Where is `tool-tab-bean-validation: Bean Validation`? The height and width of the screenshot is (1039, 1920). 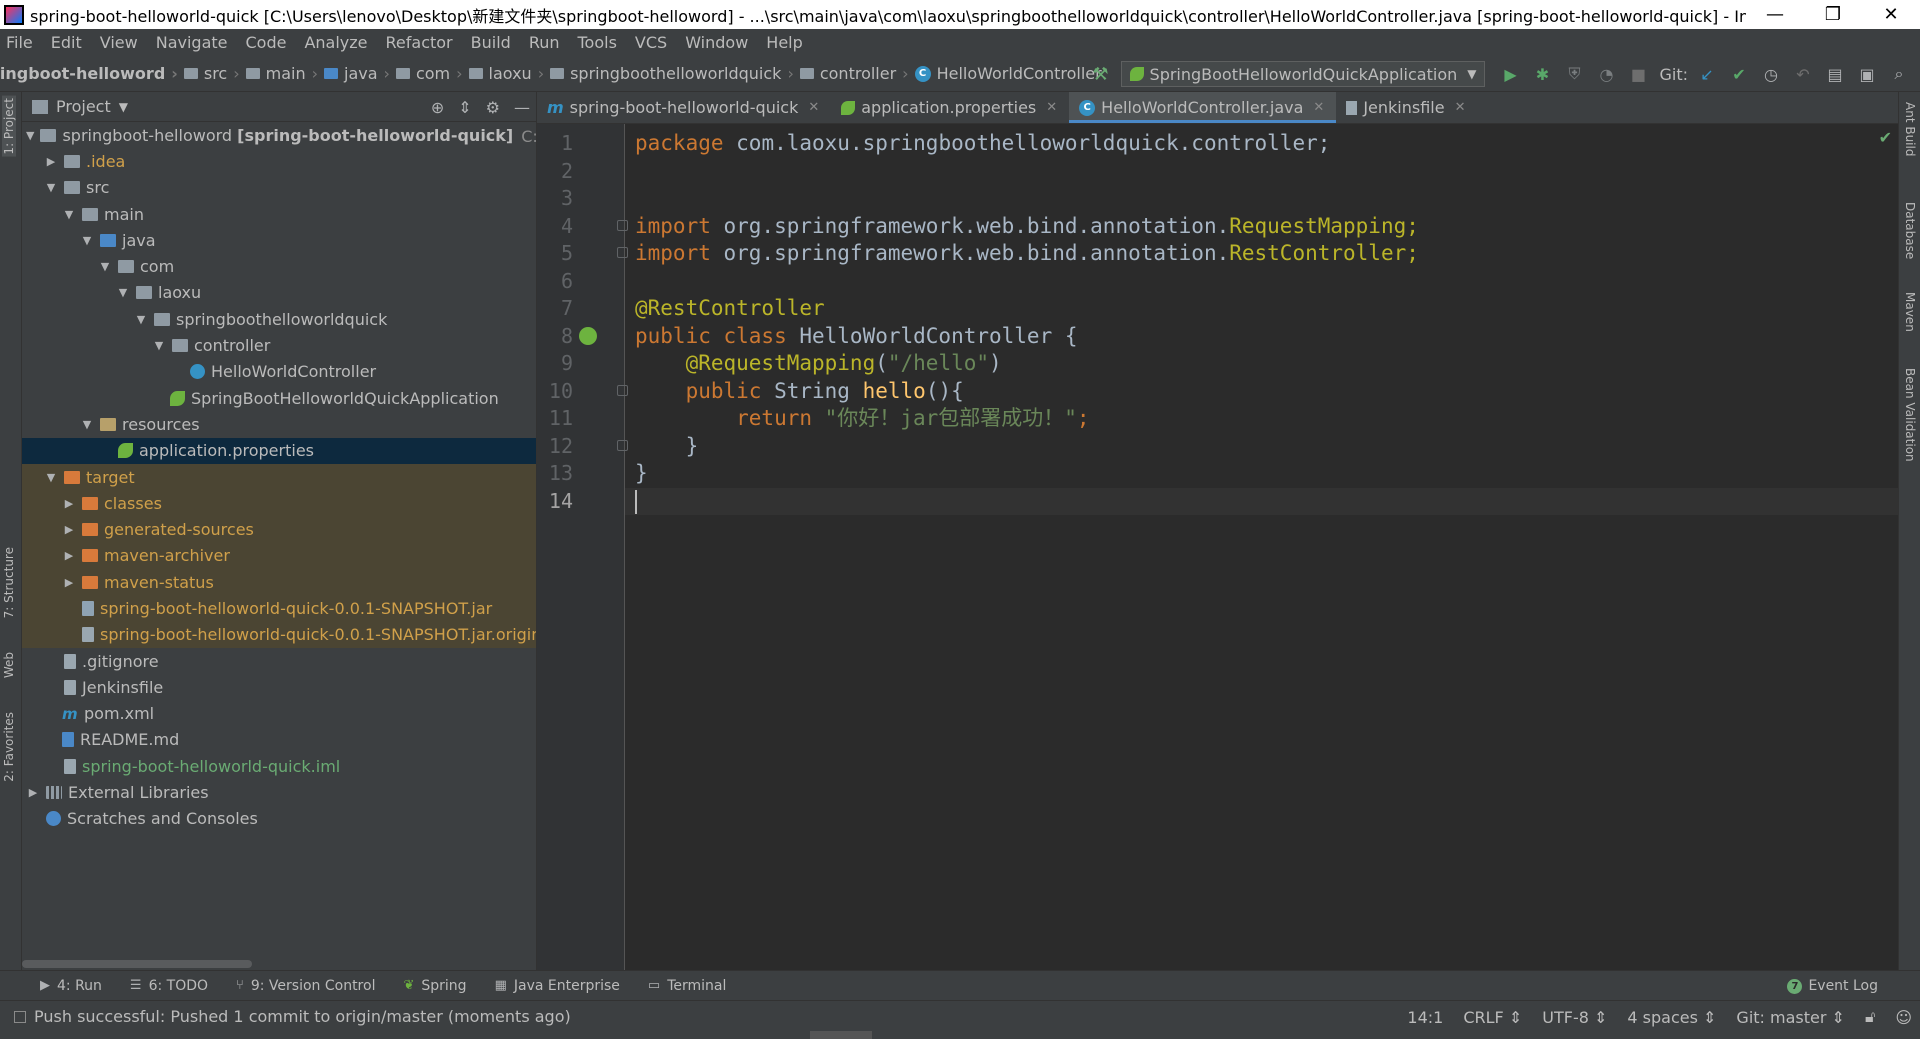 tool-tab-bean-validation: Bean Validation is located at coordinates (1910, 415).